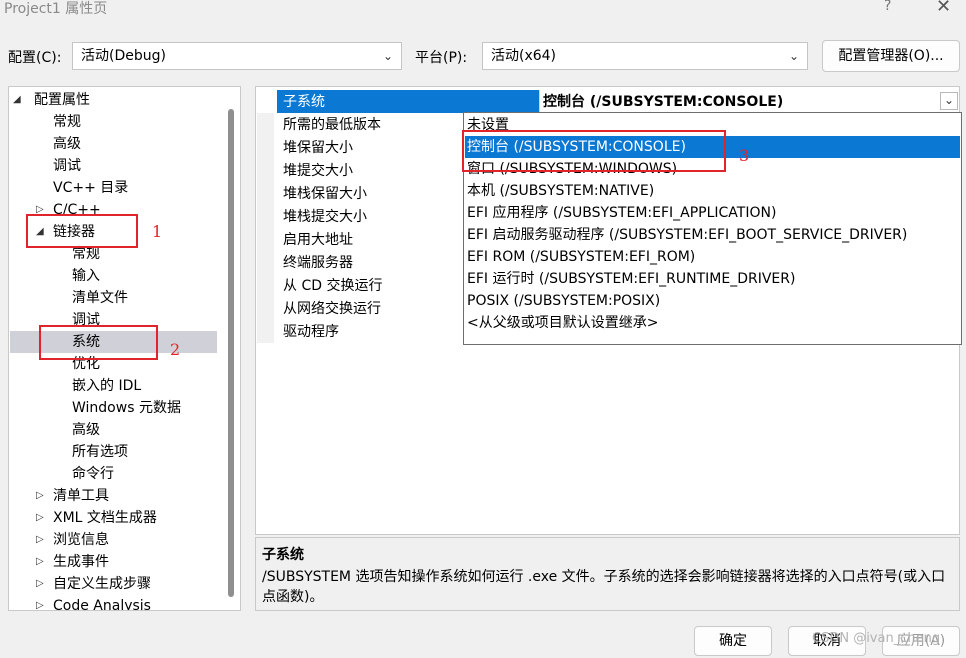 The width and height of the screenshot is (966, 658). What do you see at coordinates (645, 56) in the screenshot?
I see `platform-select: 活动(x64) ⌄` at bounding box center [645, 56].